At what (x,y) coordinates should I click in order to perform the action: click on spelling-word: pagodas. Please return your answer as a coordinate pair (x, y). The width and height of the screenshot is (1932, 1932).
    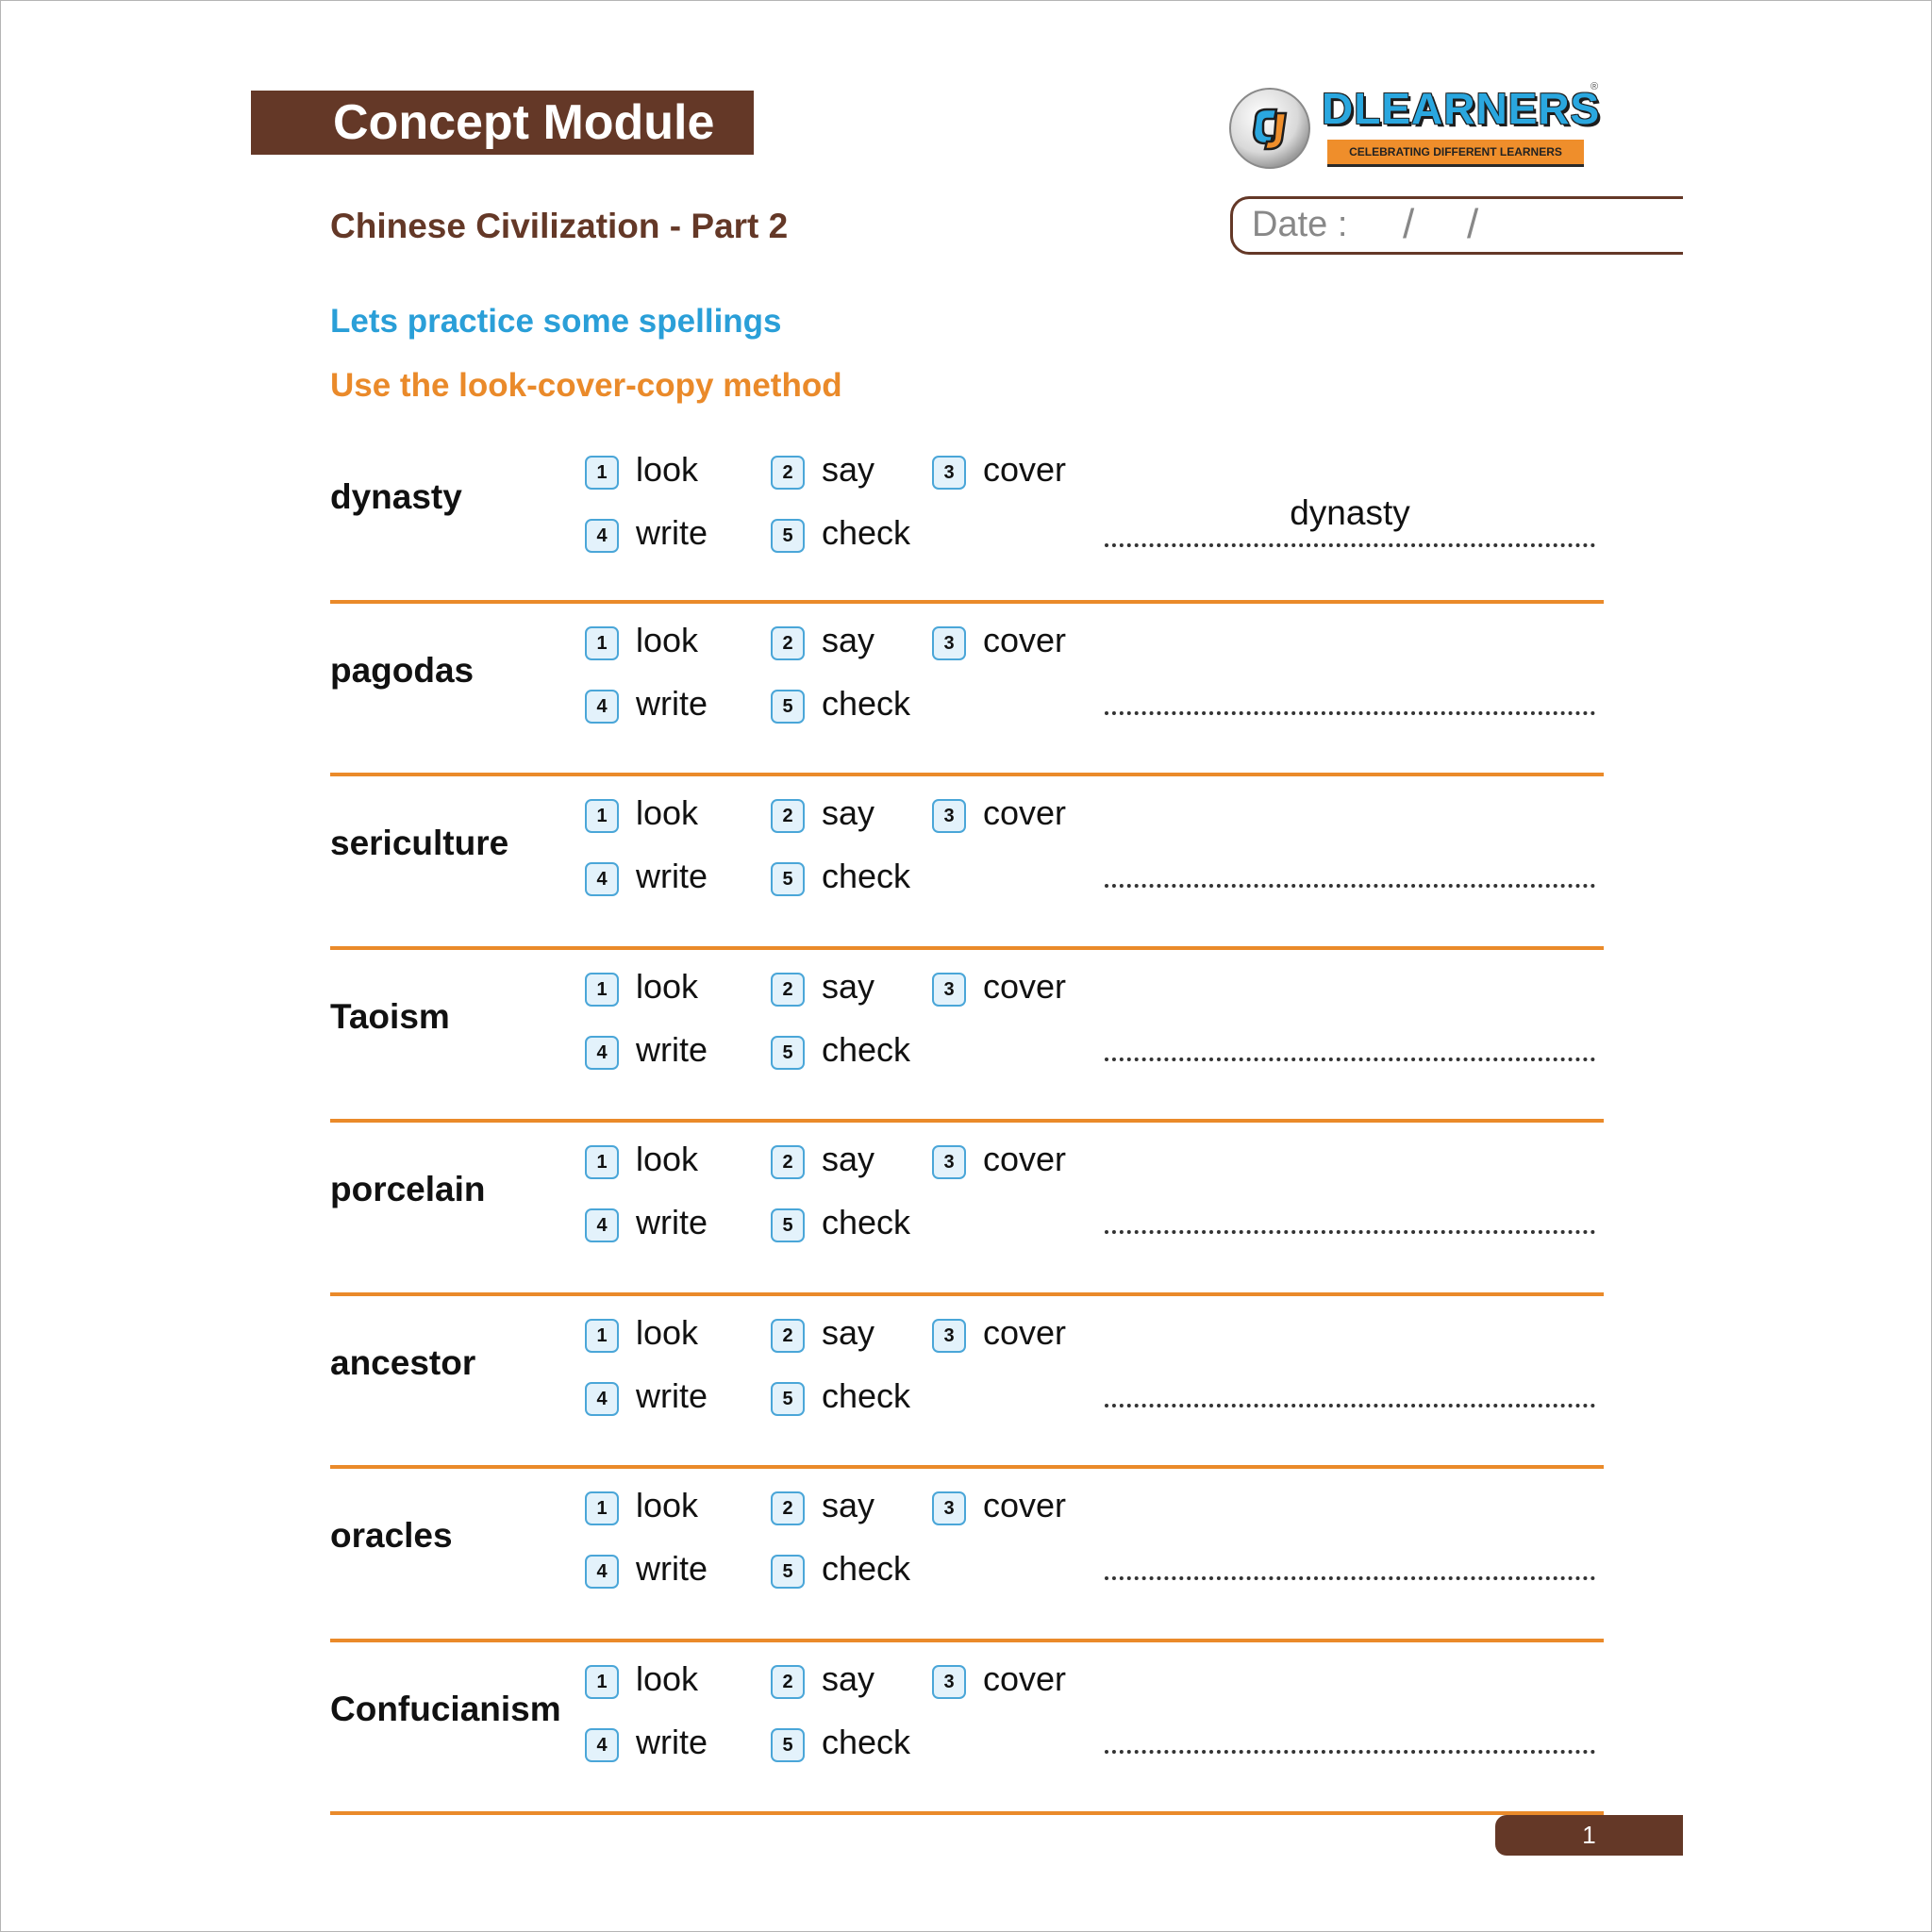
    Looking at the image, I should click on (402, 670).